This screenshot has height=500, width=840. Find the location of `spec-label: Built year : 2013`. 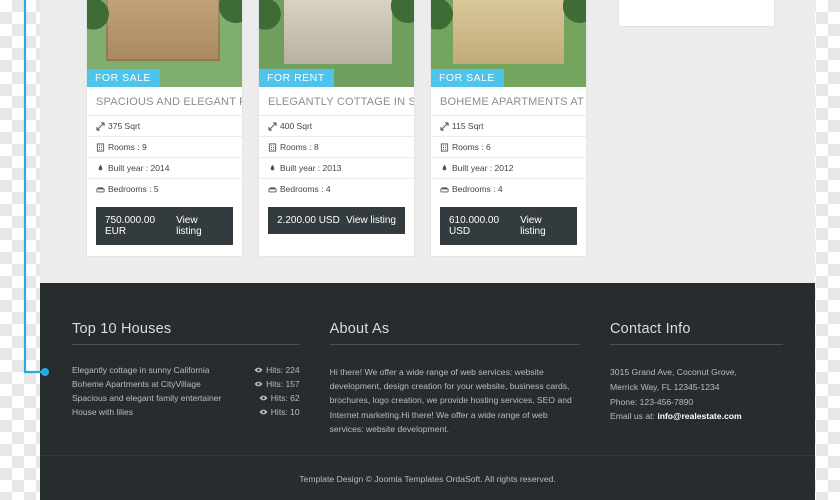

spec-label: Built year : 2013 is located at coordinates (311, 168).